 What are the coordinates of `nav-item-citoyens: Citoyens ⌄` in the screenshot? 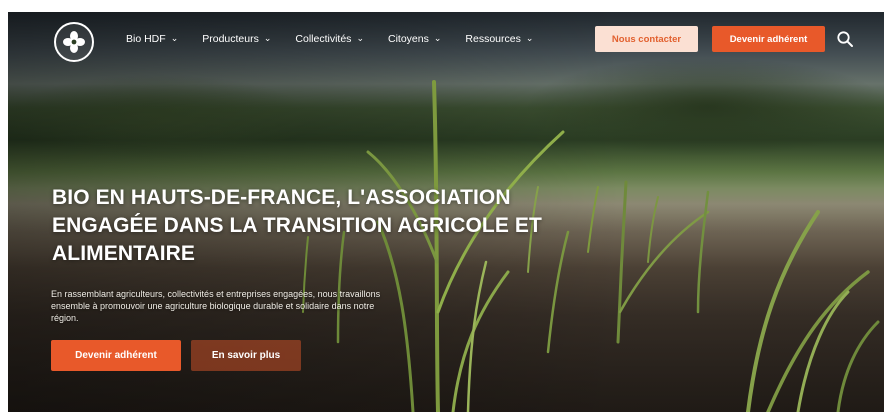 It's located at (414, 39).